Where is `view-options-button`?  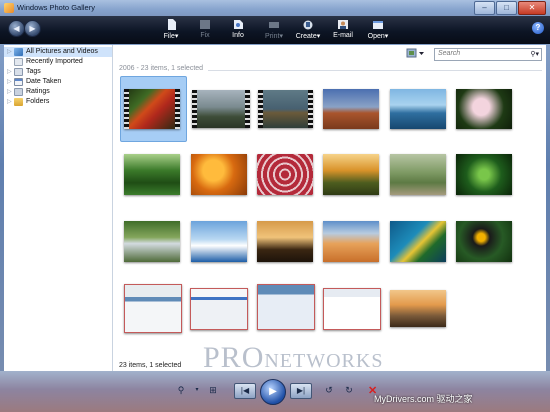 view-options-button is located at coordinates (416, 53).